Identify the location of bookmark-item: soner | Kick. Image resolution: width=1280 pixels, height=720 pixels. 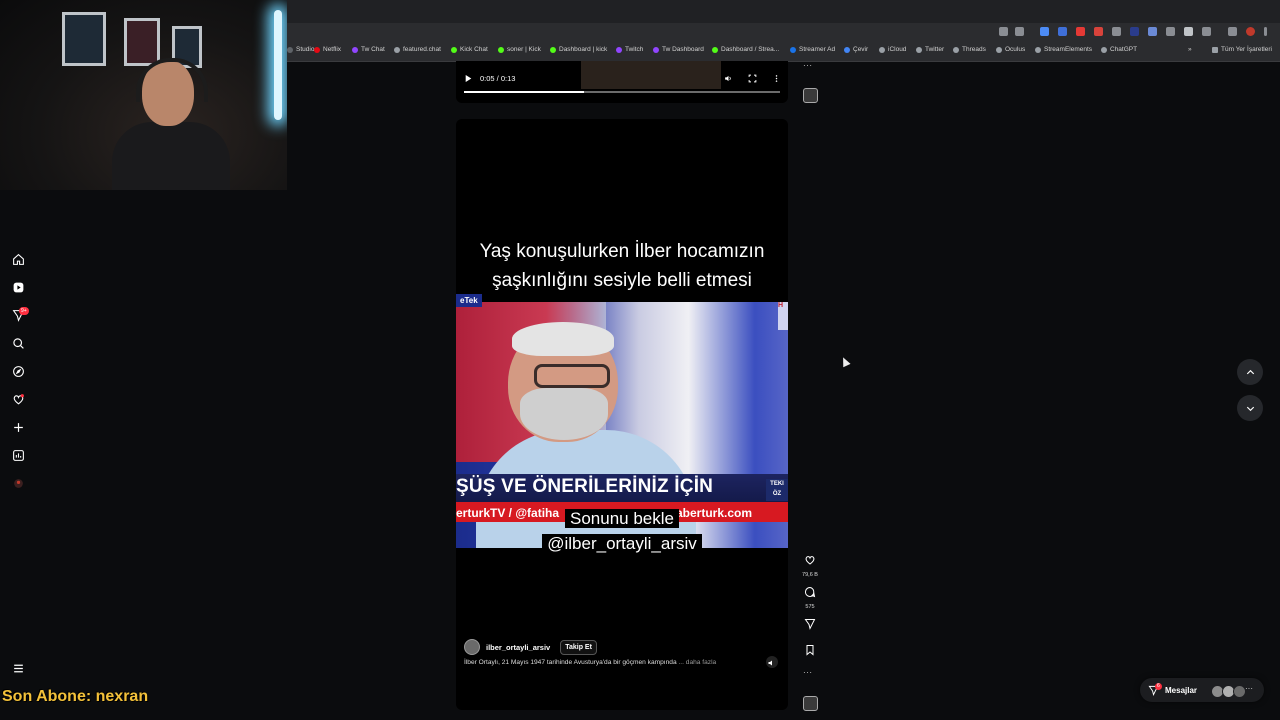
(519, 49).